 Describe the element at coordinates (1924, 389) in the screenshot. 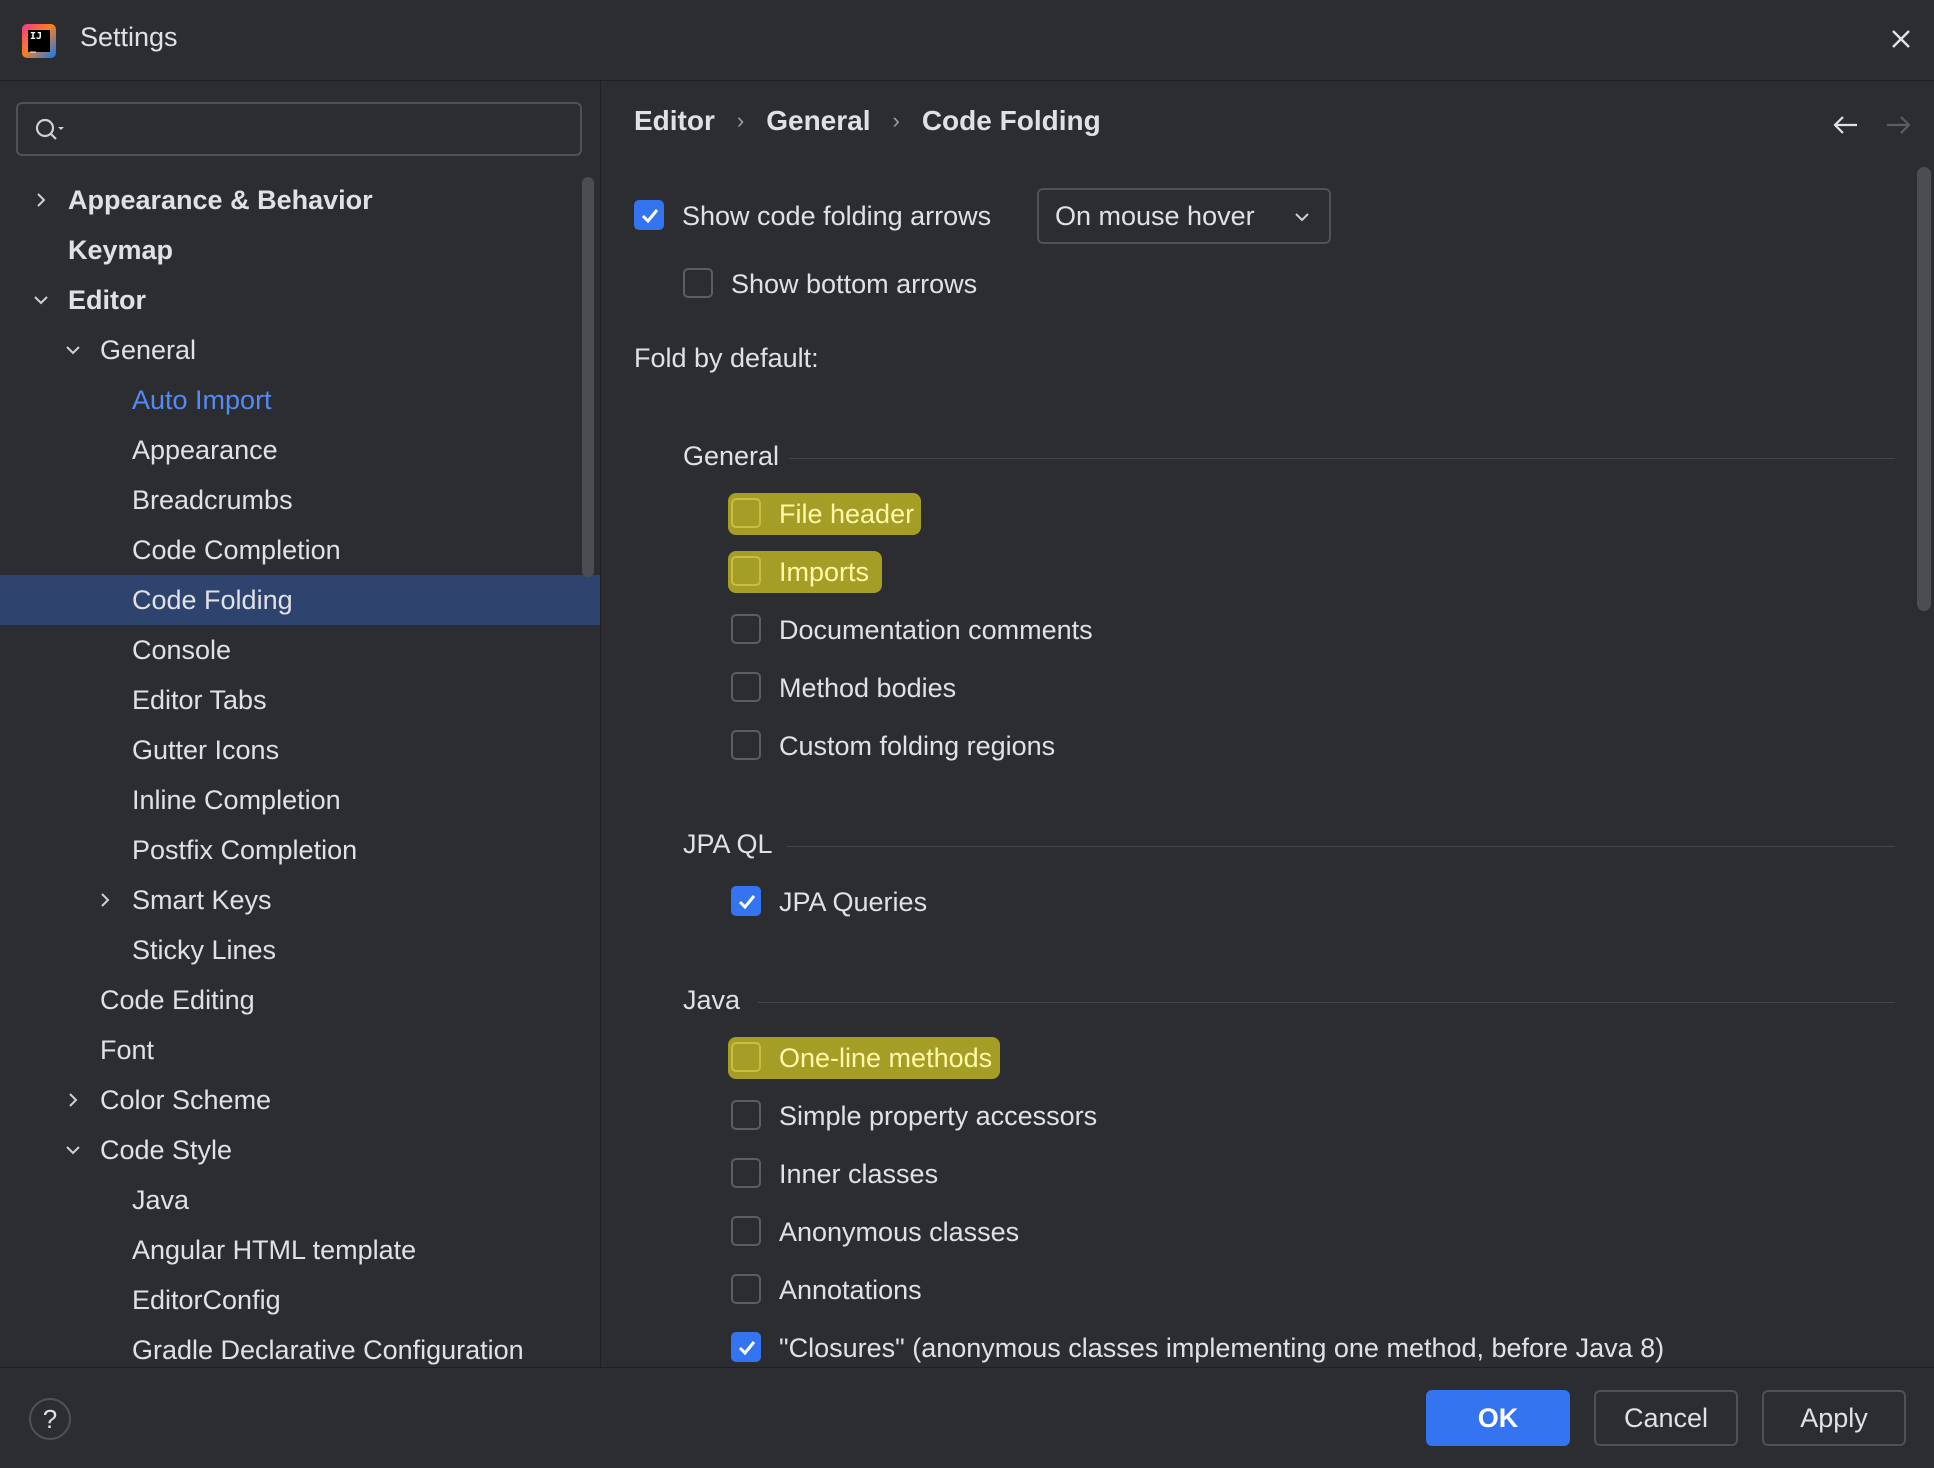

I see `content-scrollbar` at that location.